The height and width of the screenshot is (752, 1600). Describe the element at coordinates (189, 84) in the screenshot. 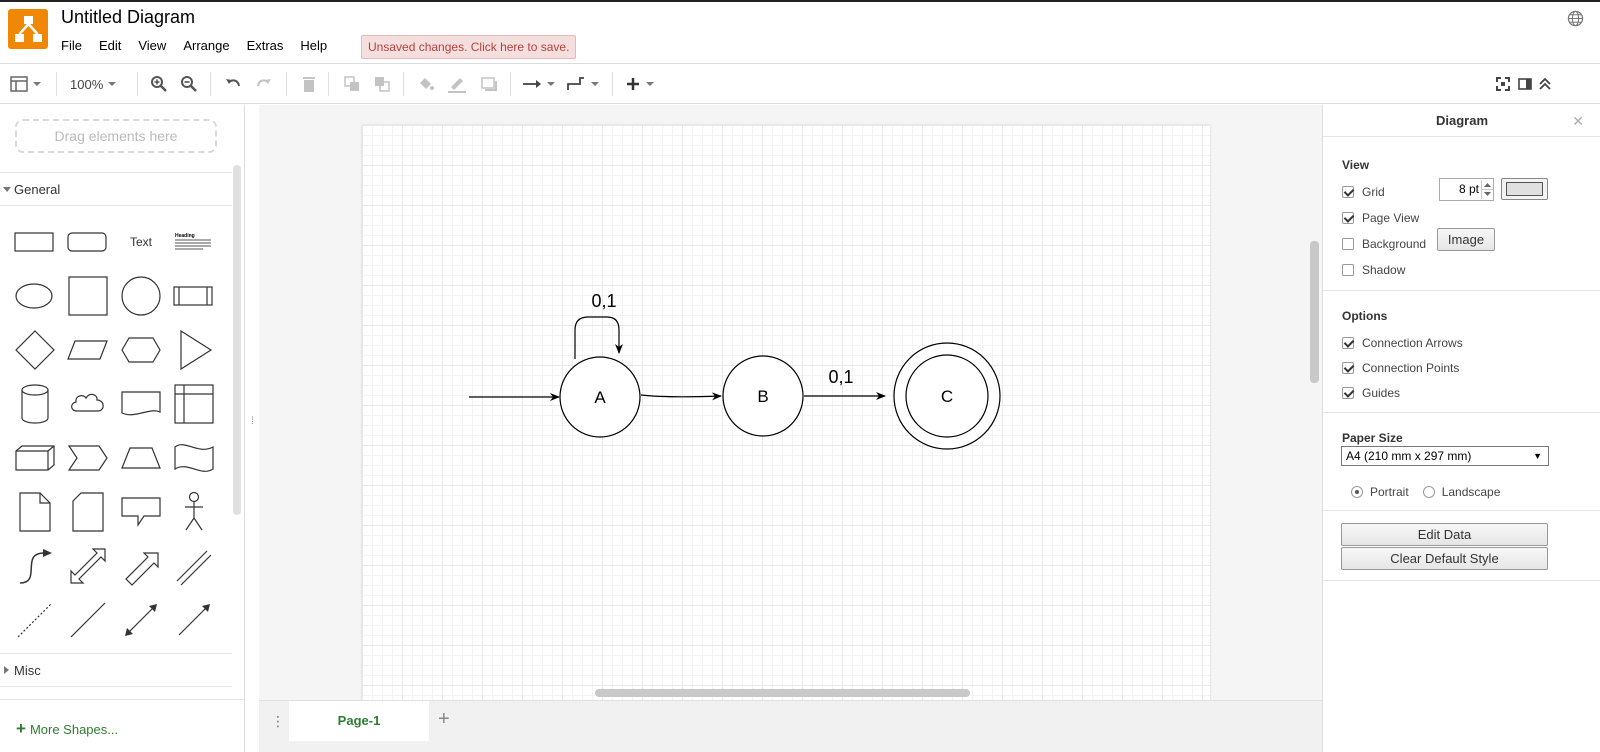

I see `zoom-out-icon` at that location.